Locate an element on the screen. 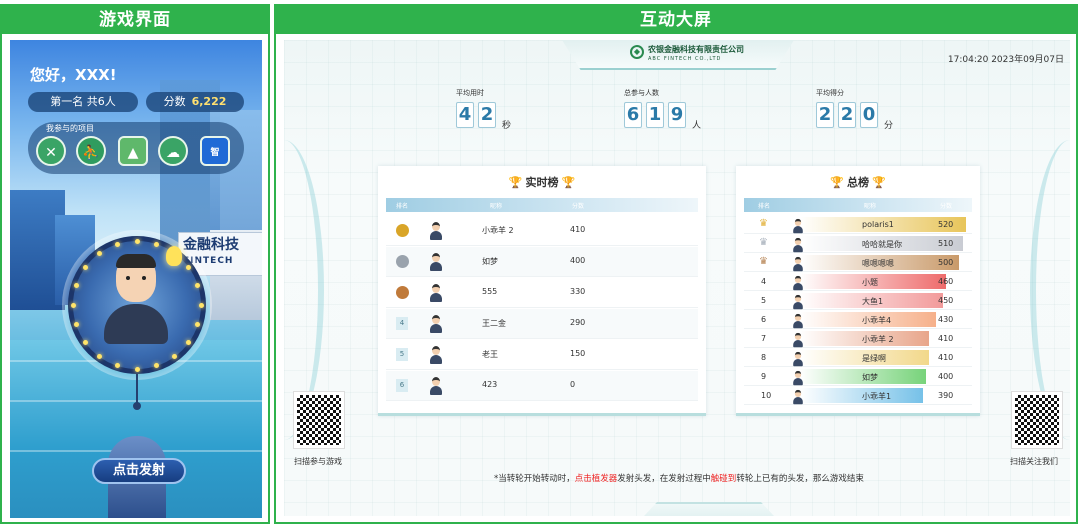  company-name-en: ABC FINTECH CO.,LTD is located at coordinates (685, 59).